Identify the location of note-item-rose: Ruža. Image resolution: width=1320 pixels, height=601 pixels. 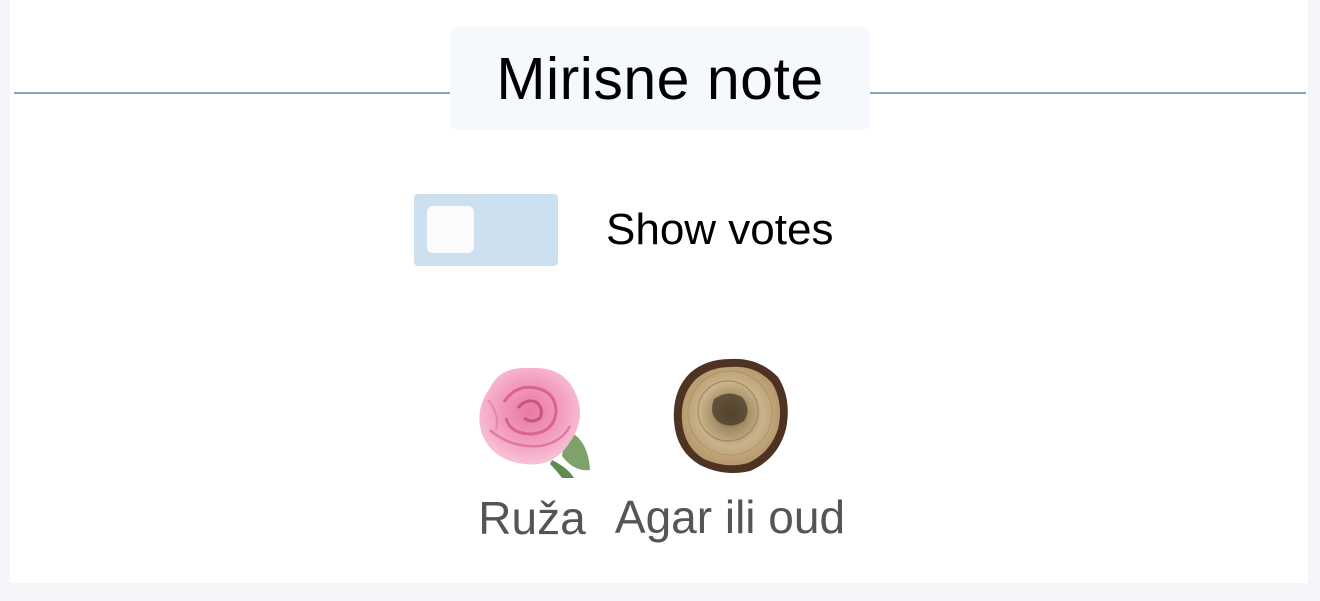
(532, 452).